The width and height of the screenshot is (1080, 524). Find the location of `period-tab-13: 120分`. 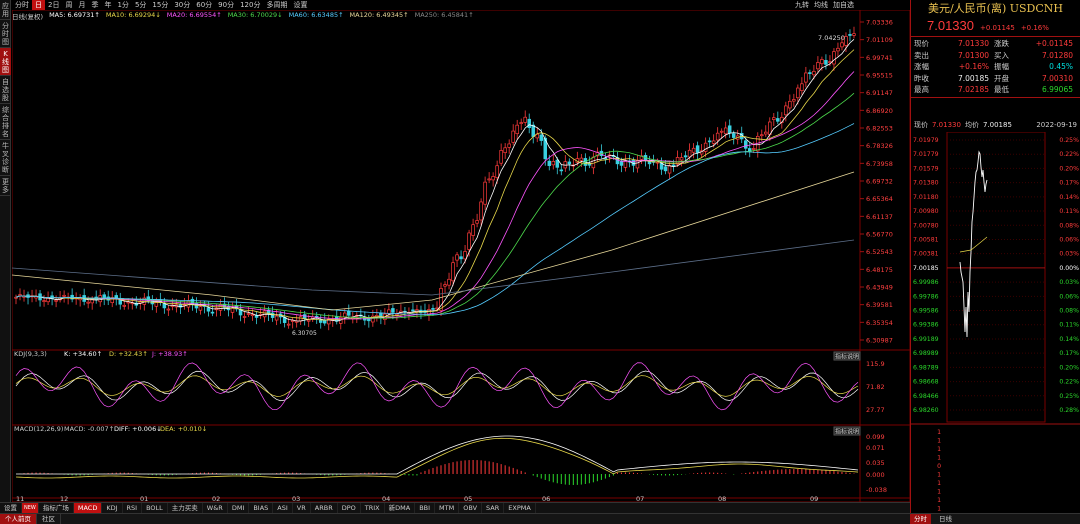

period-tab-13: 120分 is located at coordinates (250, 5).